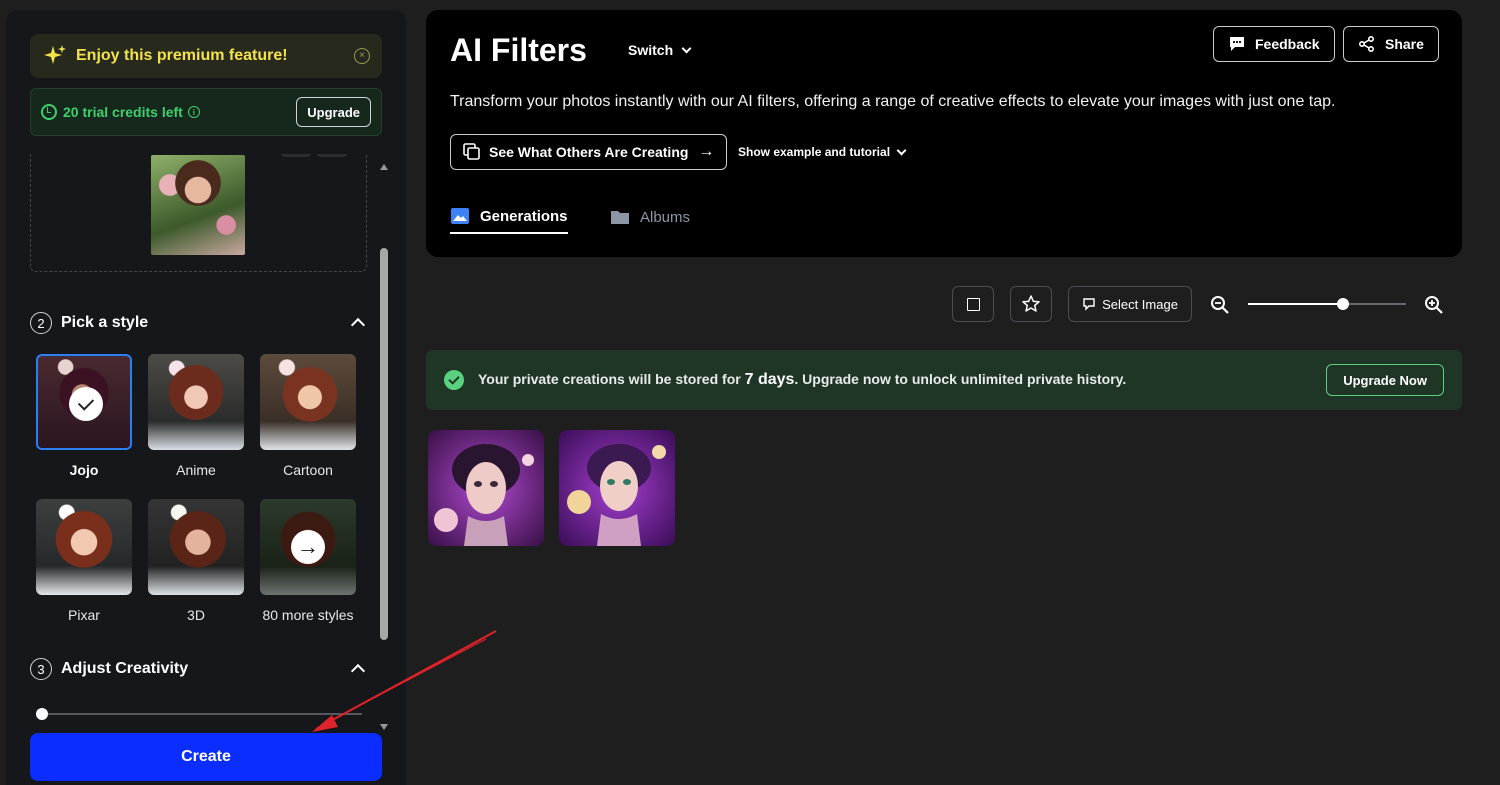 The width and height of the screenshot is (1500, 785). I want to click on credits-text: 20 trial credits left, so click(123, 112).